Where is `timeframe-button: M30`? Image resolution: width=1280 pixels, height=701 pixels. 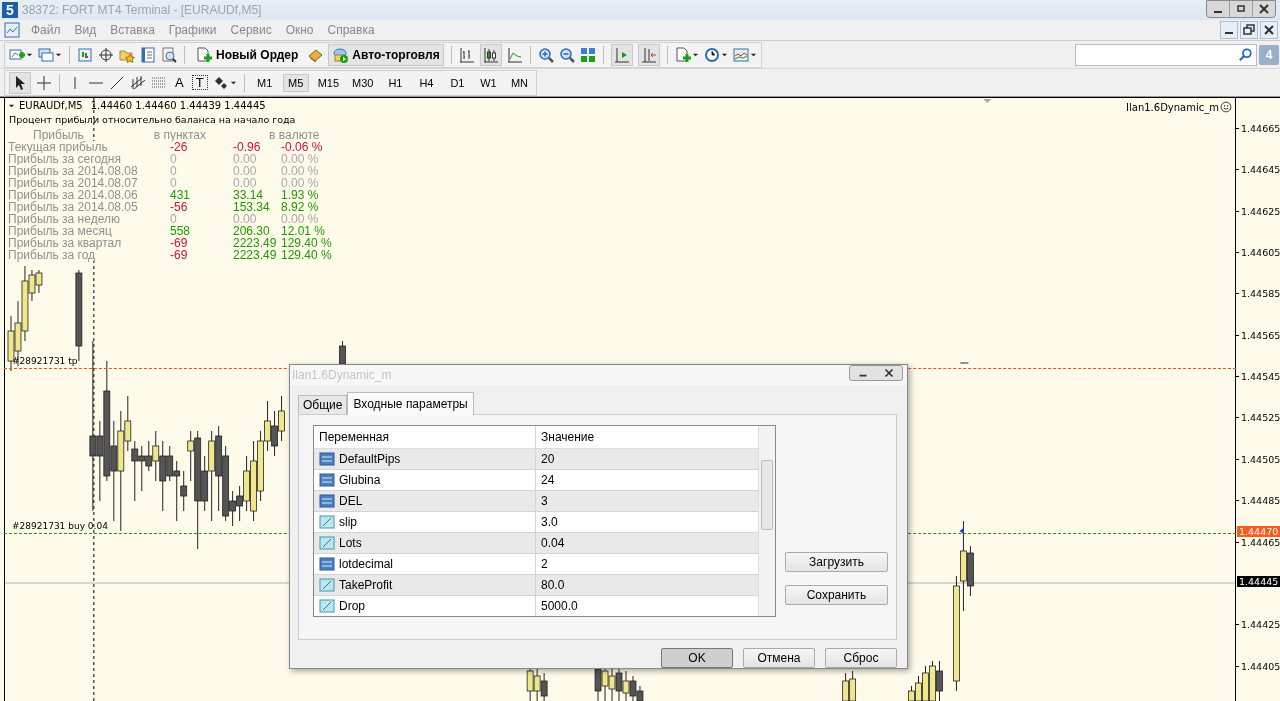
timeframe-button: M30 is located at coordinates (363, 82).